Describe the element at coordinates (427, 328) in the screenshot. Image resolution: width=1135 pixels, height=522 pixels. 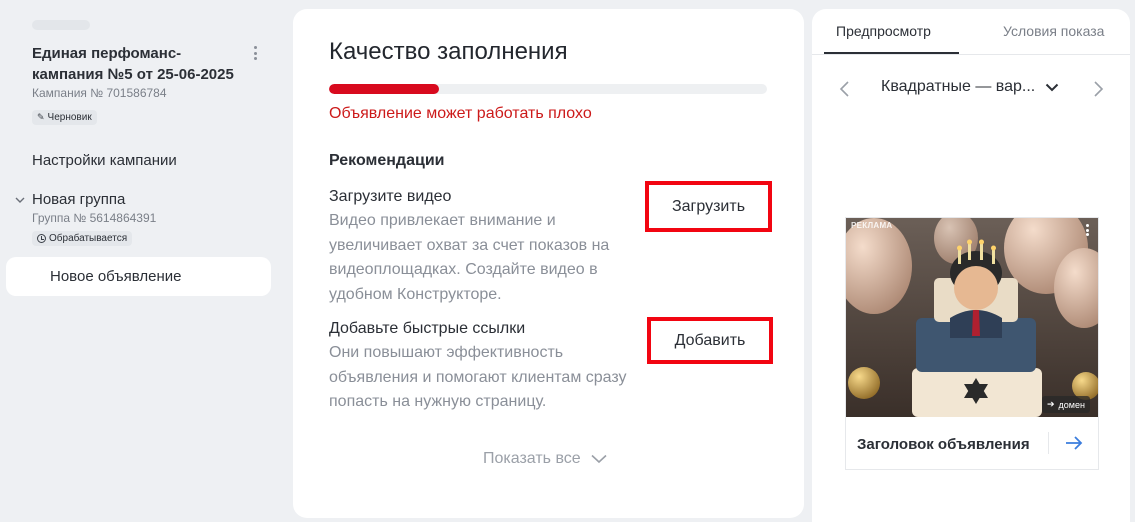
I see `recommendation-title: Добавьте быстрые ссылки` at that location.